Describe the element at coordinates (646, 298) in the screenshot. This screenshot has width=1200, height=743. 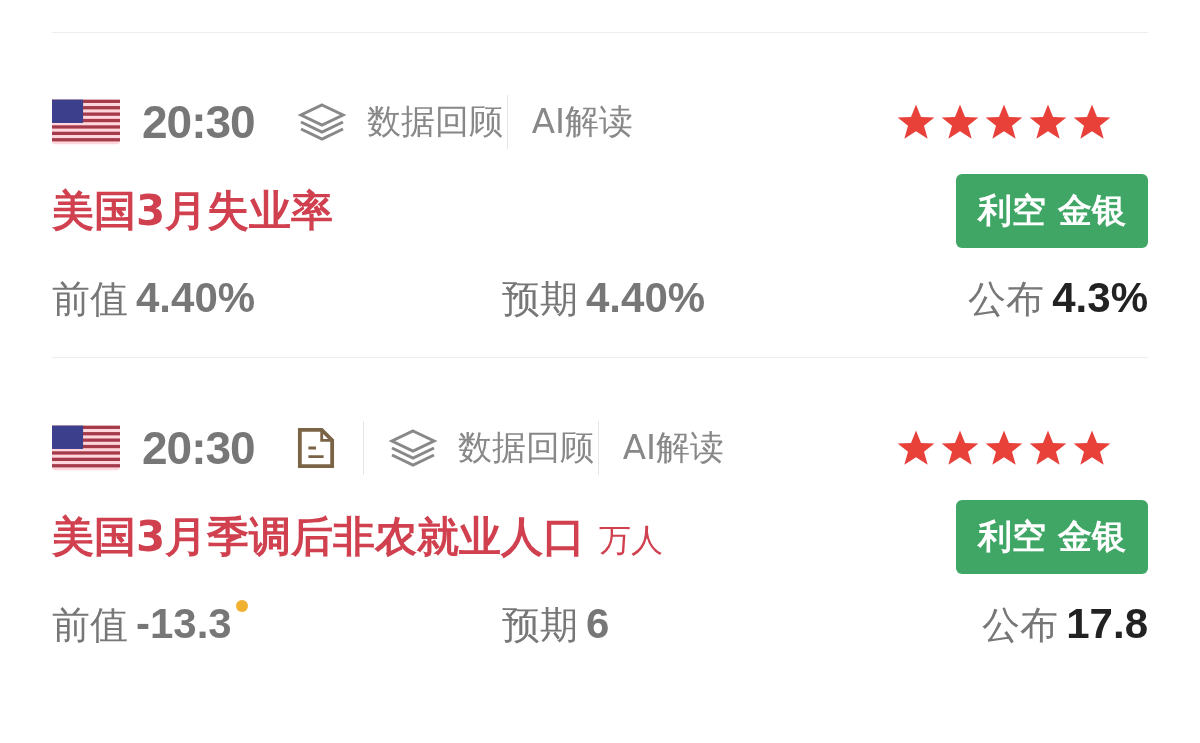
I see `forecast-value: 4.40%` at that location.